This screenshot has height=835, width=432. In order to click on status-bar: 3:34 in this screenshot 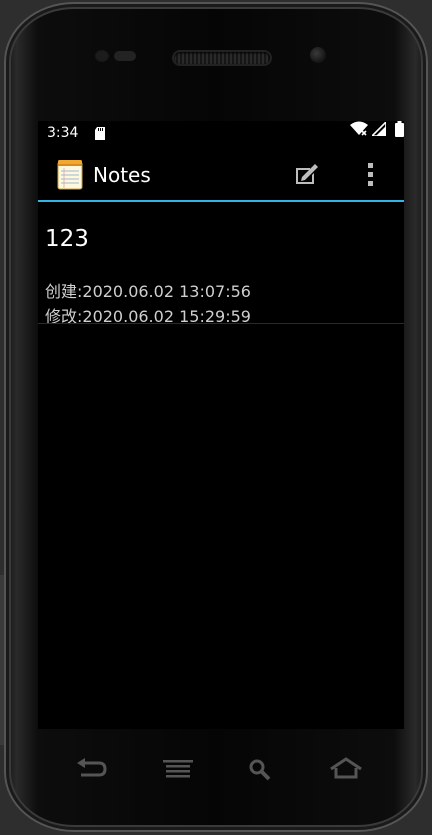, I will do `click(221, 133)`.